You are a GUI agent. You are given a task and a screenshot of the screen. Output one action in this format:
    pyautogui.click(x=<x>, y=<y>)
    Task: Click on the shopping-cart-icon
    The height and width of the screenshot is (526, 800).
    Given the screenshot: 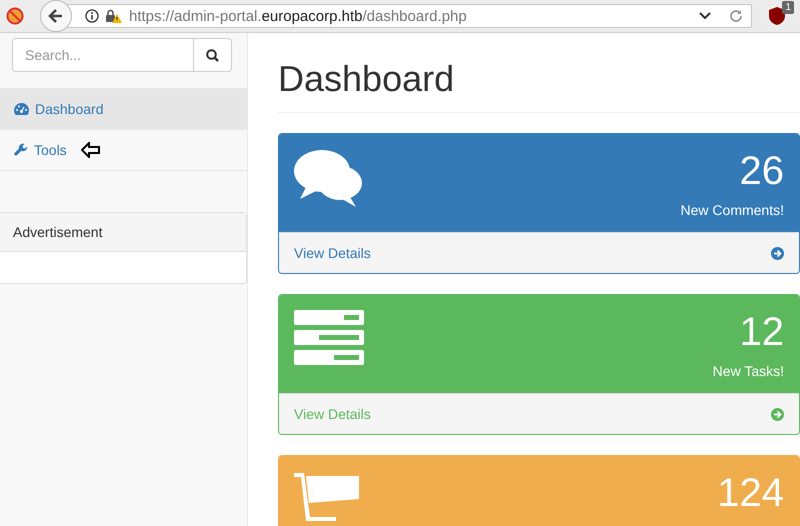 What is the action you would take?
    pyautogui.click(x=327, y=496)
    